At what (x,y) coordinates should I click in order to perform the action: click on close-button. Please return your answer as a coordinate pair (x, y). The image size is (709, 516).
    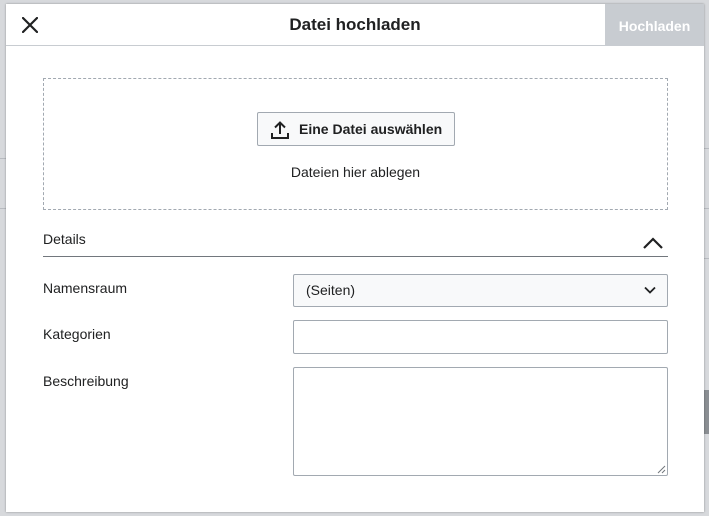
    Looking at the image, I should click on (30, 25).